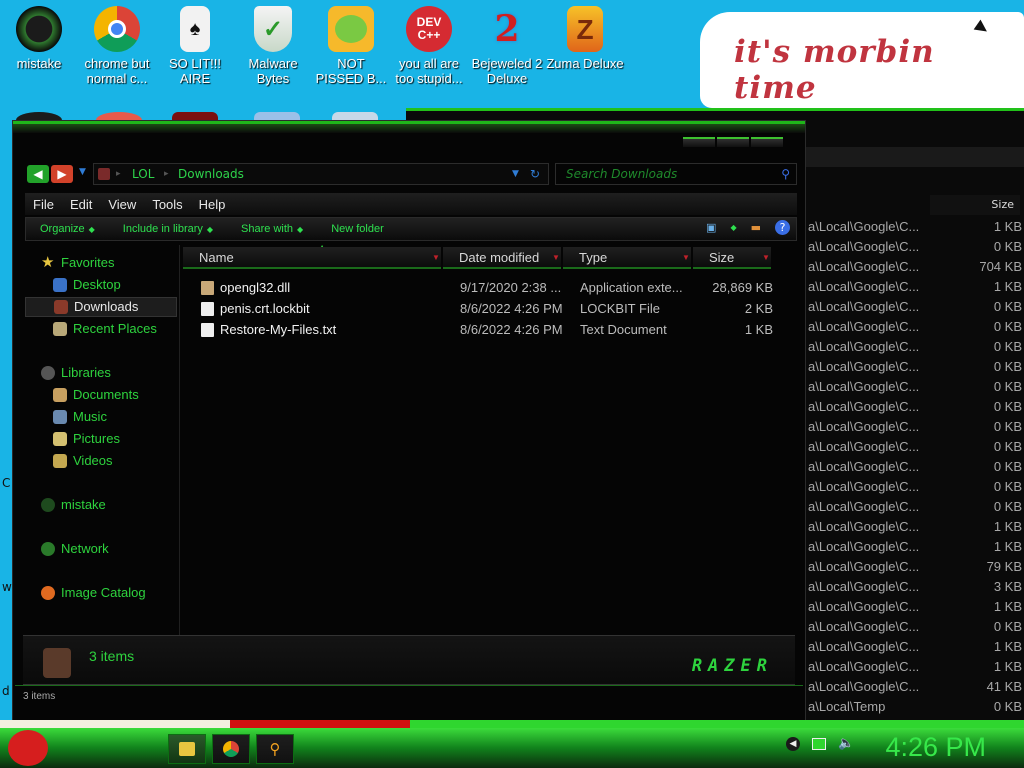  Describe the element at coordinates (535, 174) in the screenshot. I see `refresh-icon: ↻` at that location.